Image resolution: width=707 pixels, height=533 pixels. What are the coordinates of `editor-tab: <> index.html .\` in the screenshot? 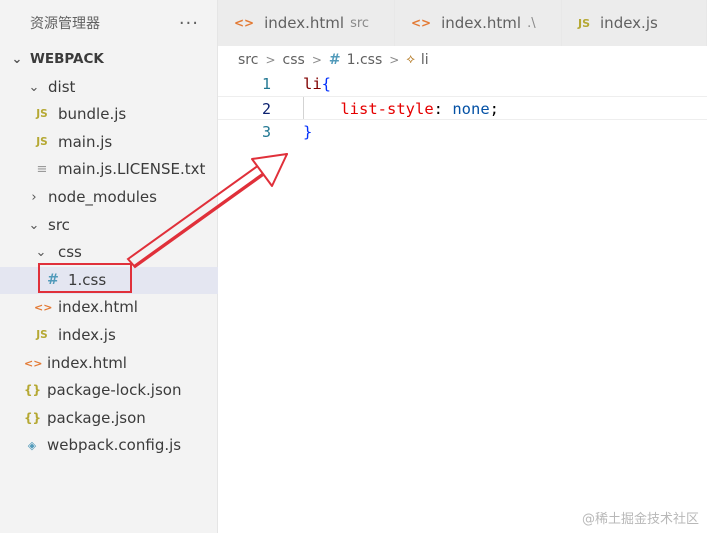 It's located at (478, 23).